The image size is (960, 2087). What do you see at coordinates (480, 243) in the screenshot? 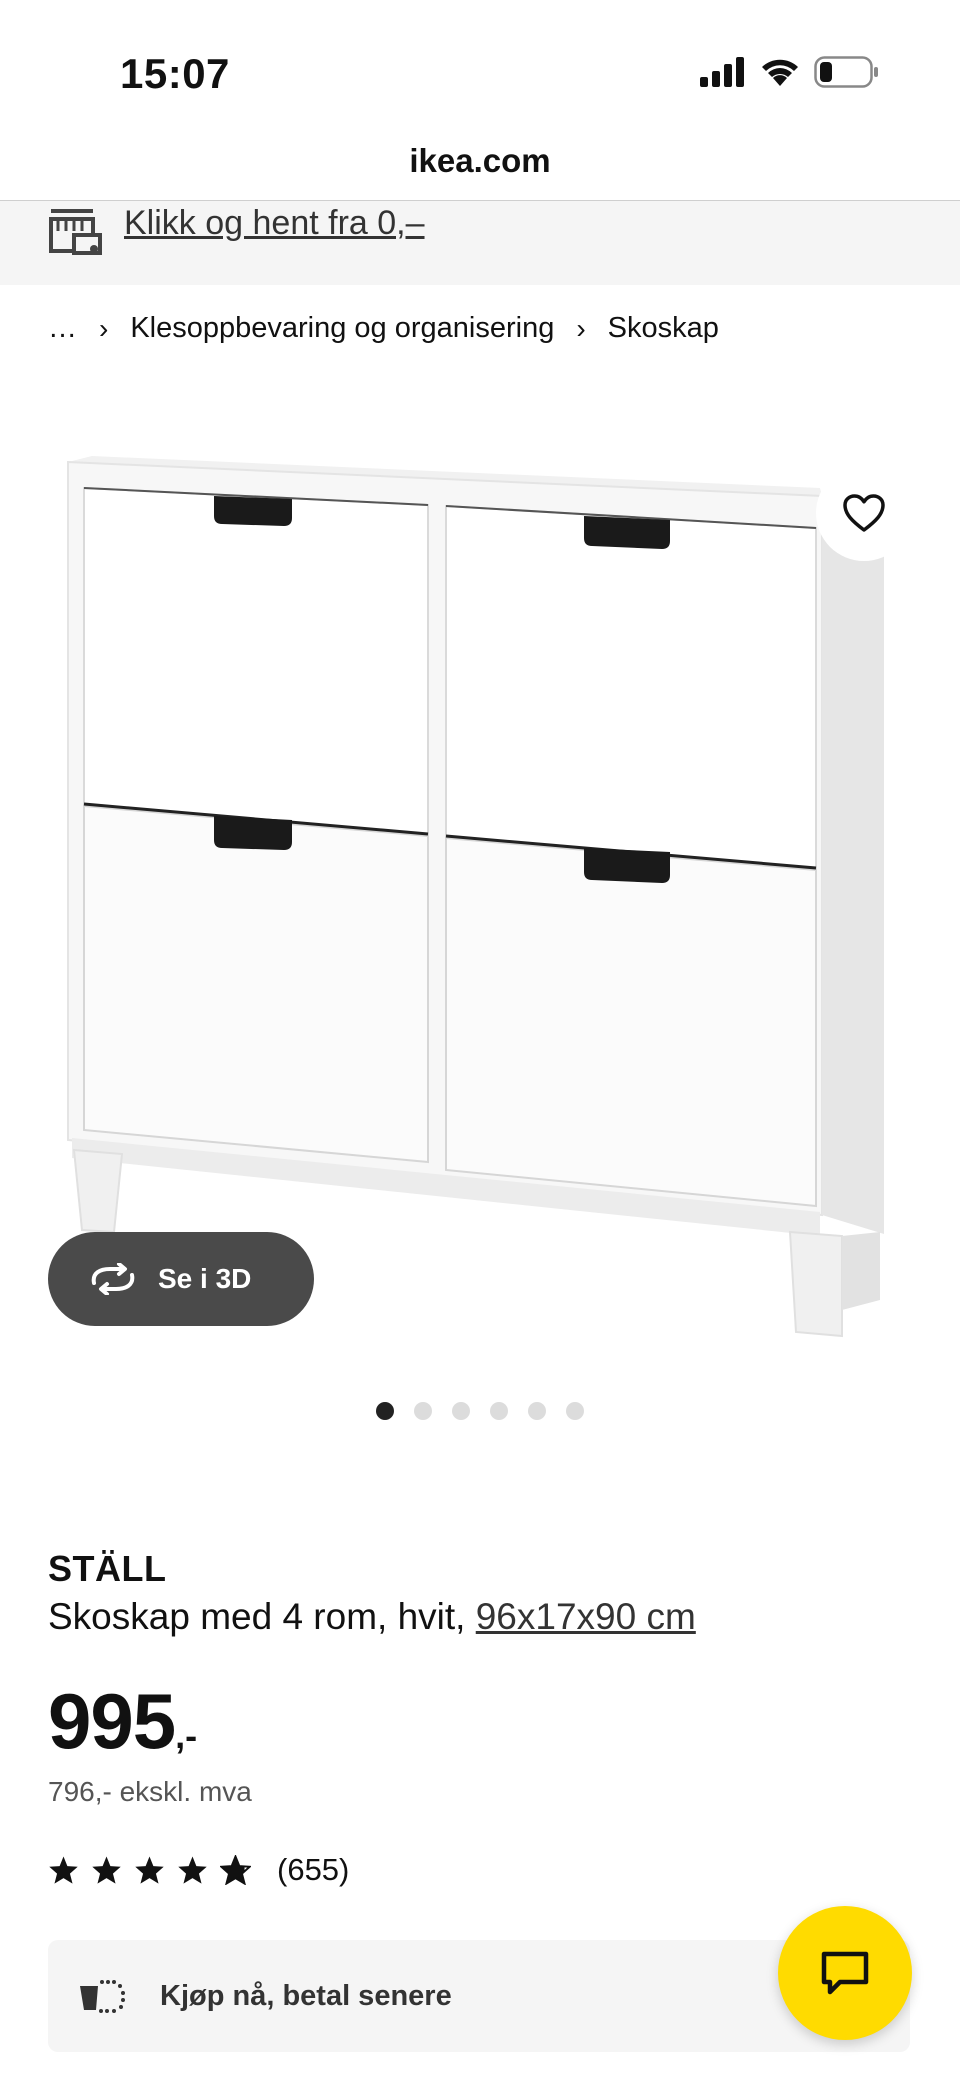
I see `pickup-banner: Klikk og hent fra 0,–` at bounding box center [480, 243].